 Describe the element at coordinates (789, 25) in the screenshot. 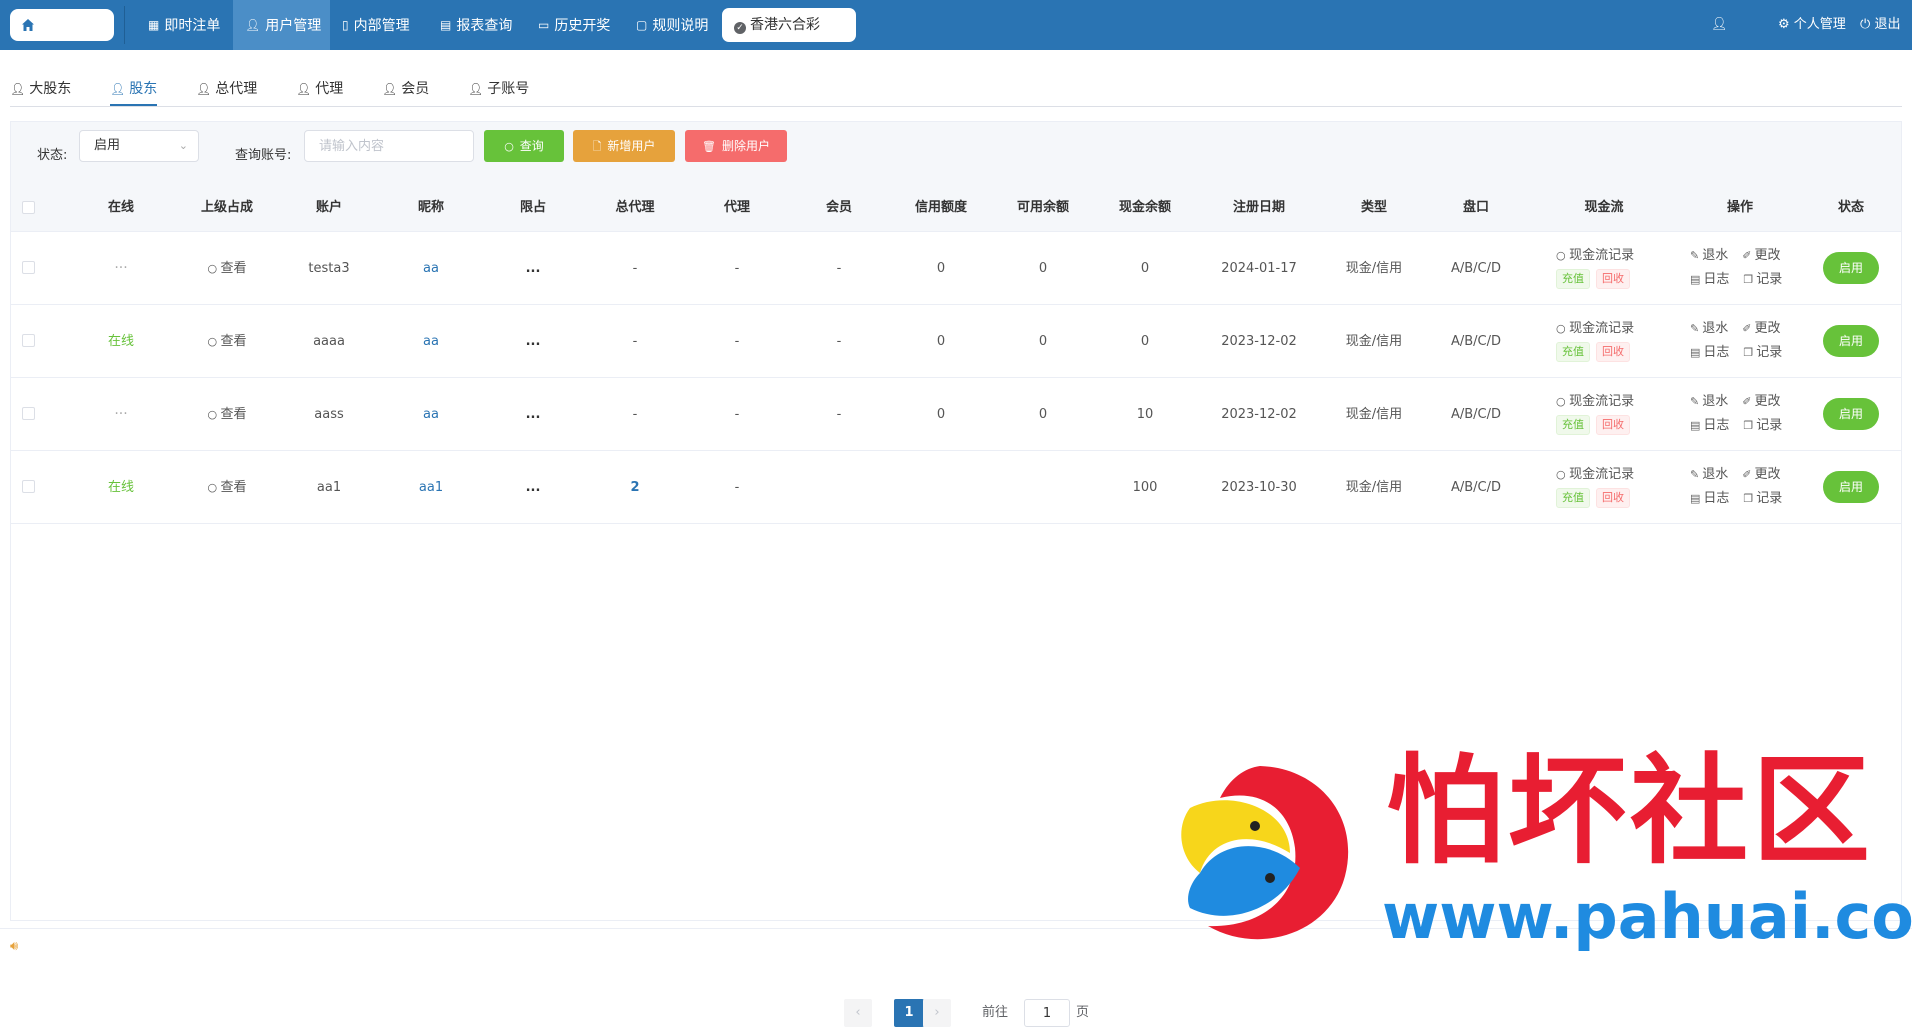

I see `lottery-selector: ✓ 香港六合彩` at that location.